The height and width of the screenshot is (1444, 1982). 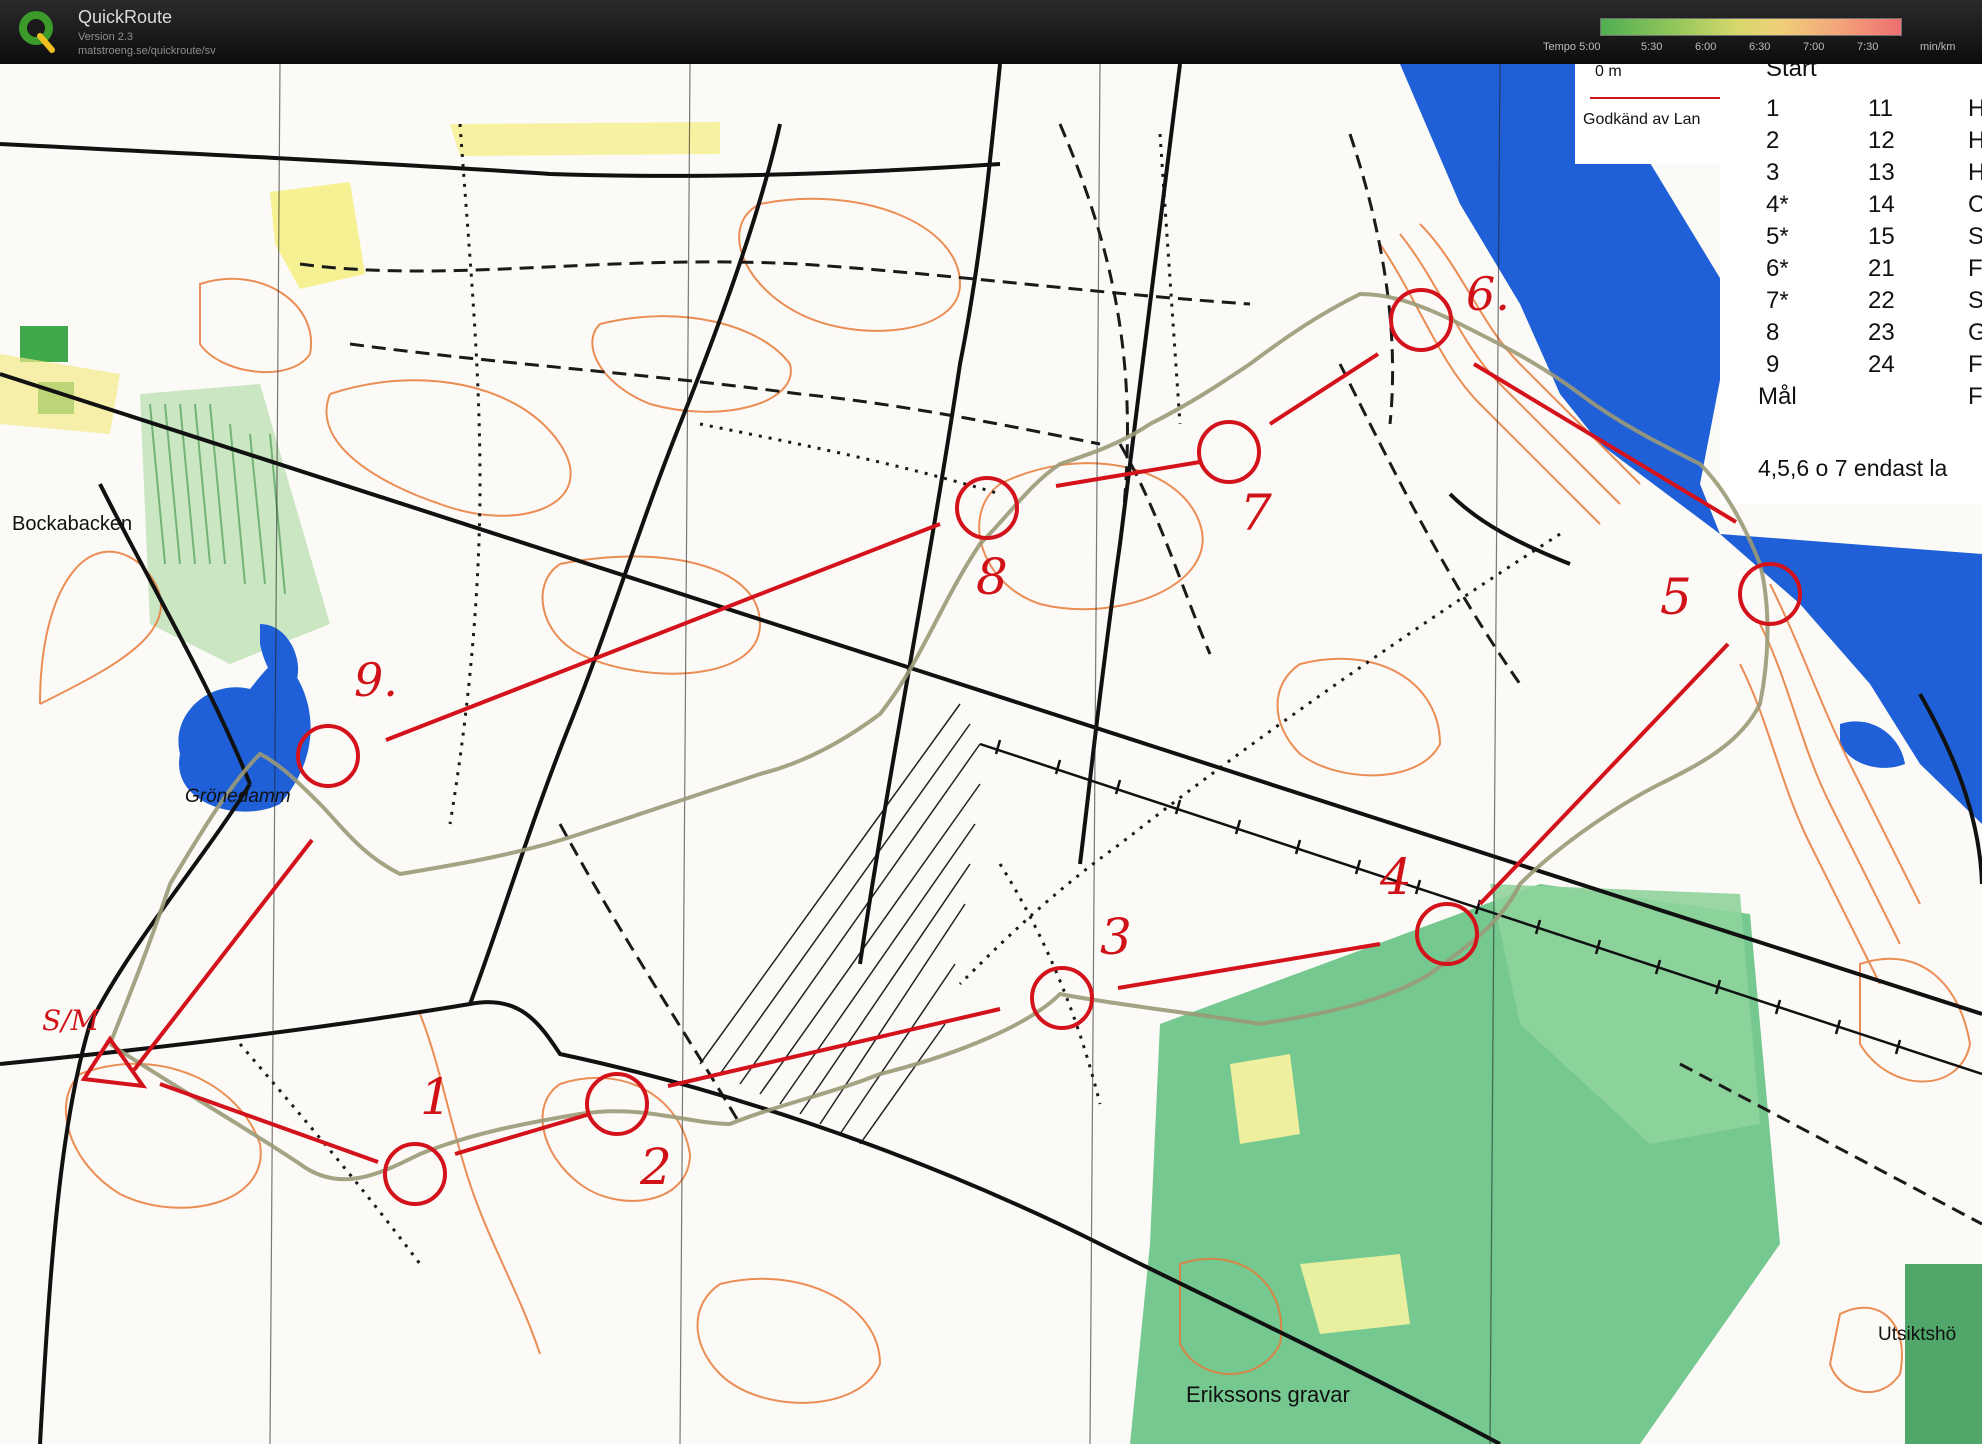 I want to click on label-control-8: 8, so click(x=992, y=577).